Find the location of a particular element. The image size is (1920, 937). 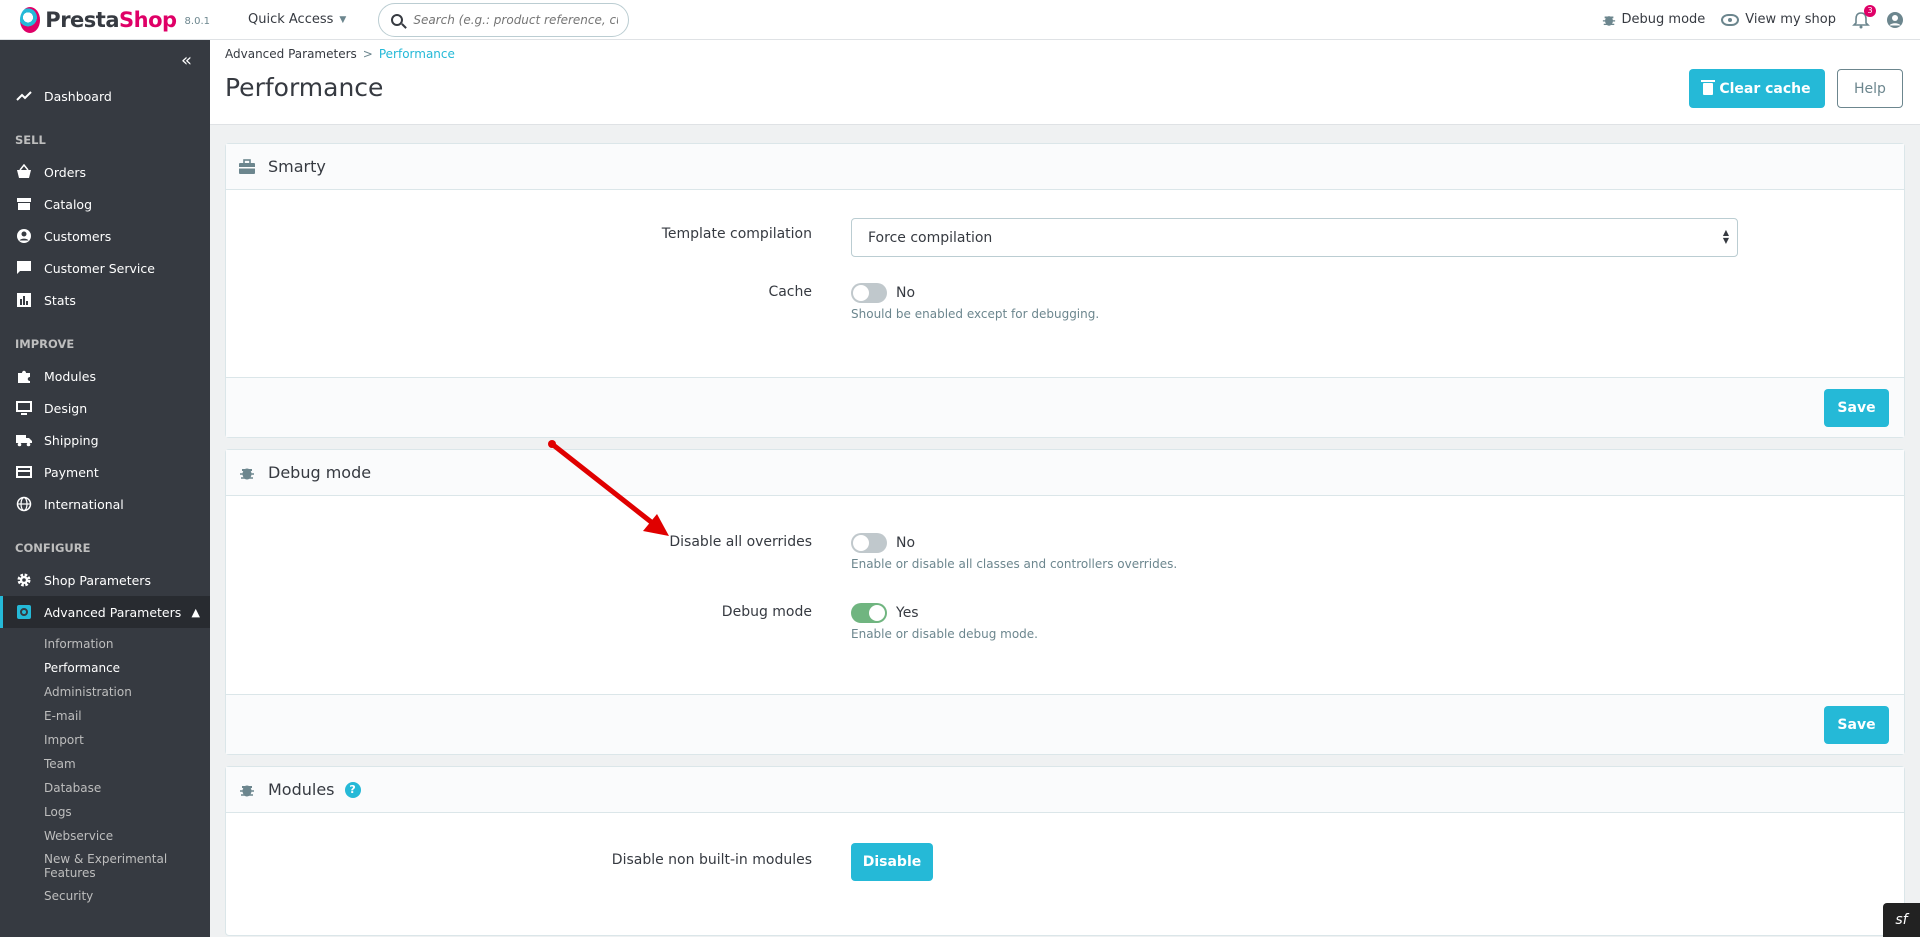

chevron-up-icon: ▲ is located at coordinates (195, 612).